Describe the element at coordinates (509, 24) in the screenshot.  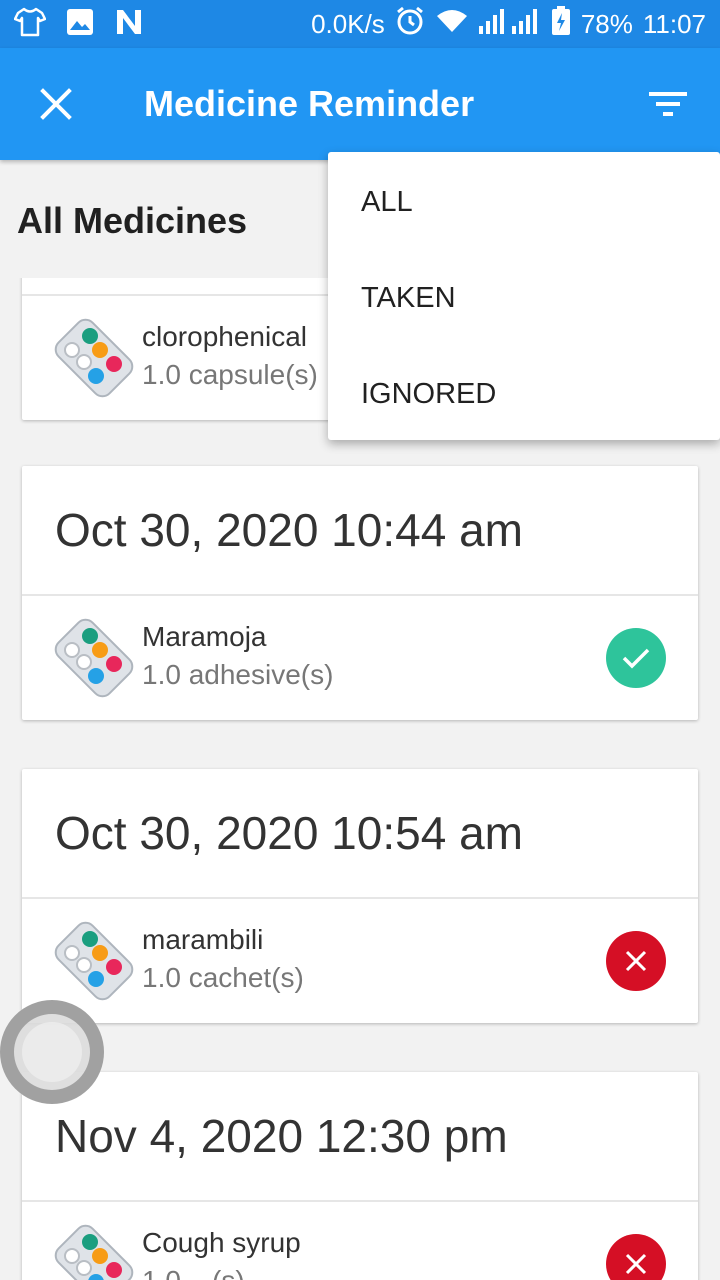
I see `signal-icon` at that location.